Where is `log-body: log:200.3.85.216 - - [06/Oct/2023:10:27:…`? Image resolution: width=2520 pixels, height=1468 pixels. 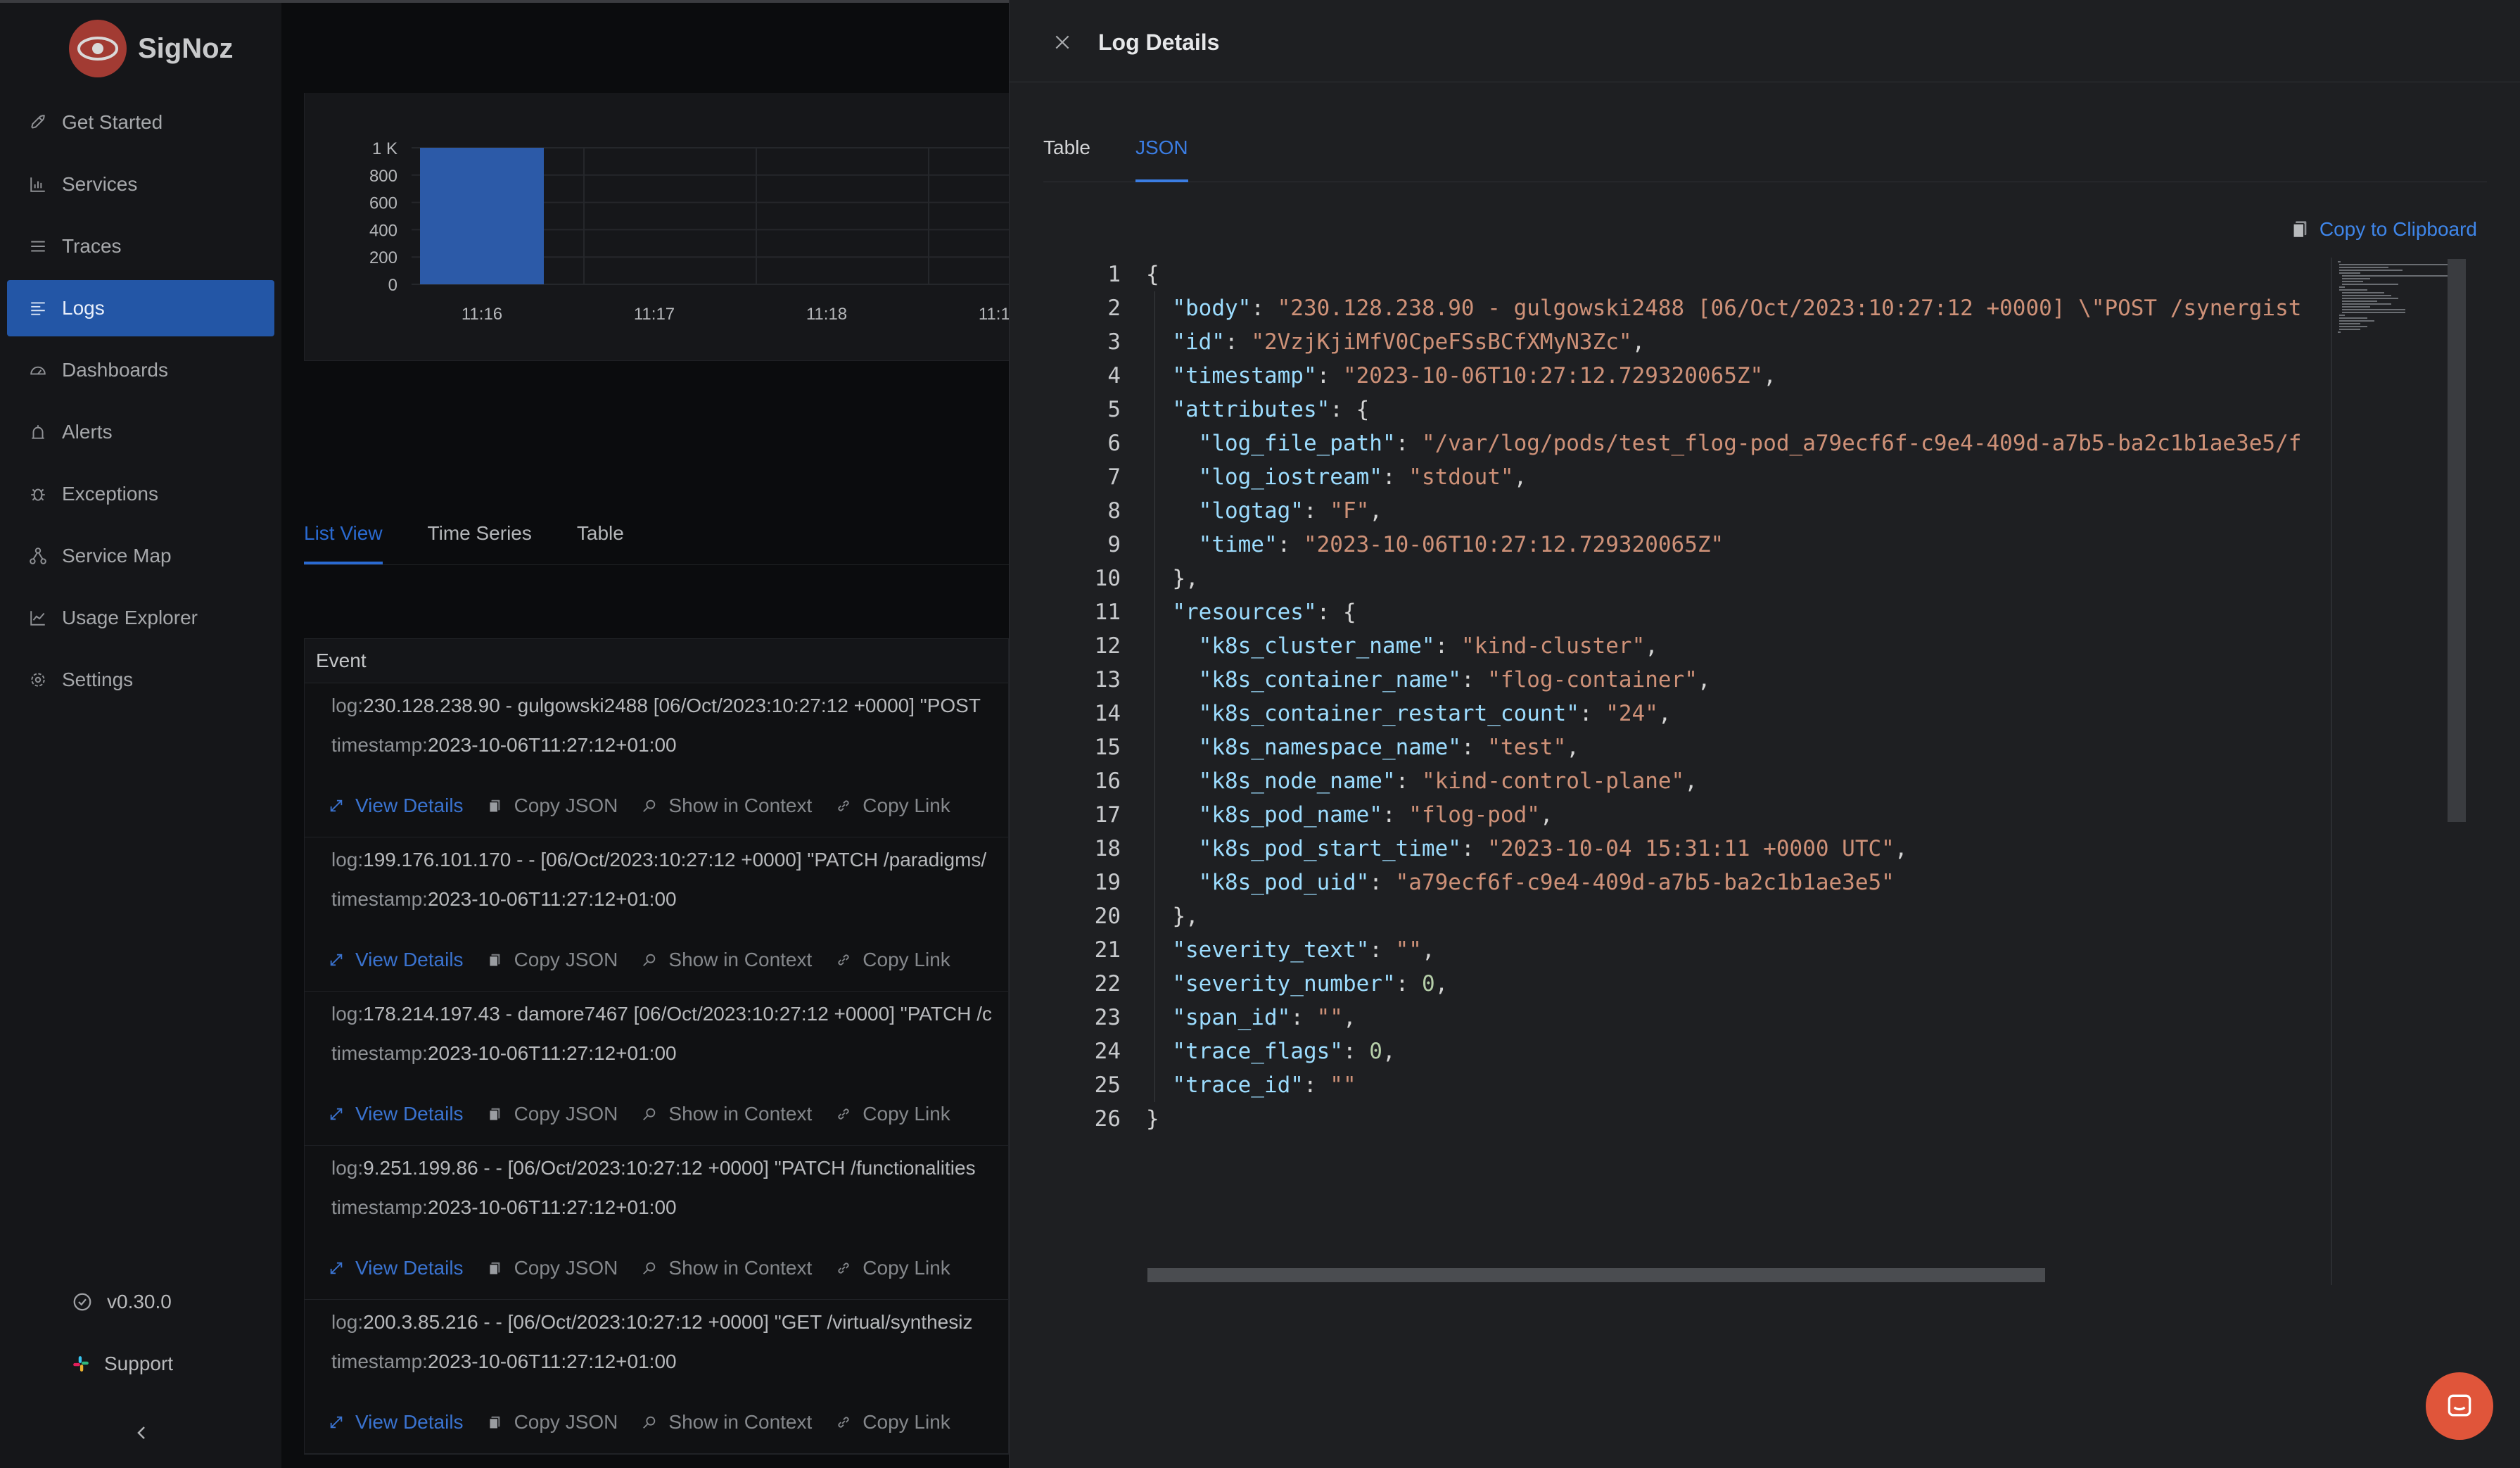
log-body: log:200.3.85.216 - - [06/Oct/2023:10:27:… is located at coordinates (652, 1322).